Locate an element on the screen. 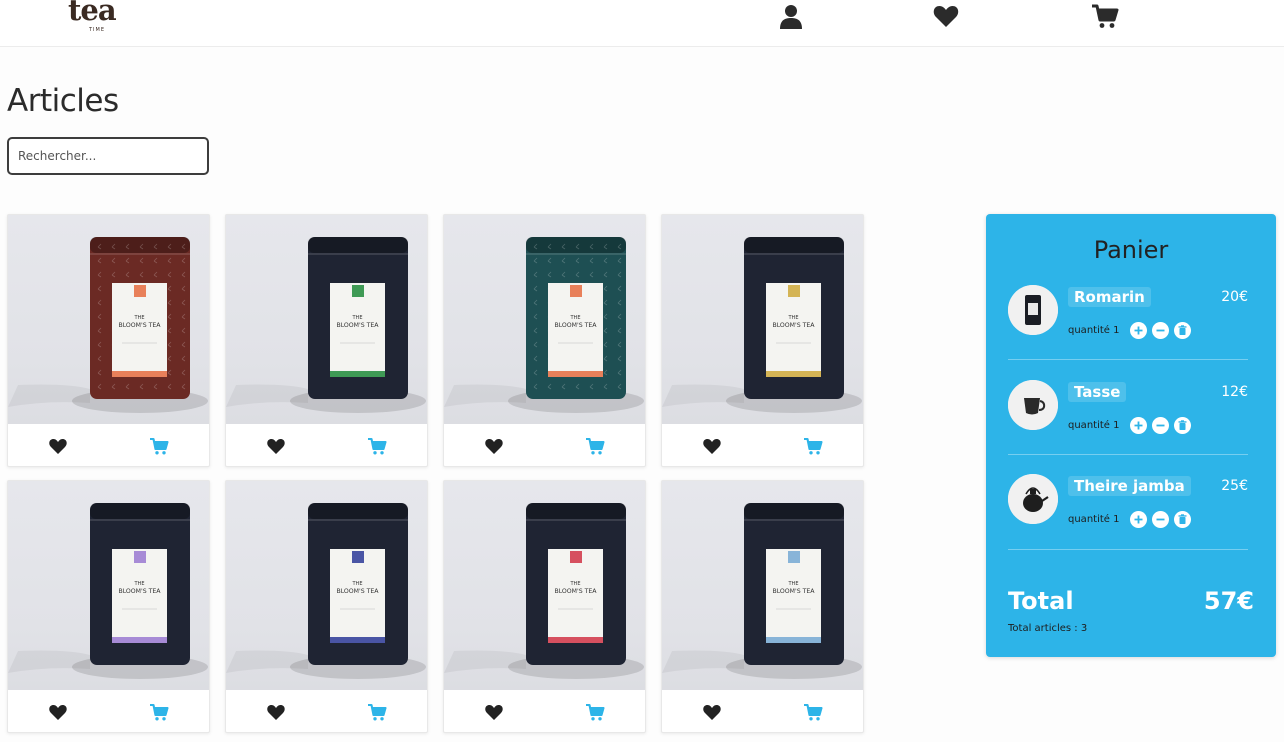  logo: tea TIME is located at coordinates (100, 18).